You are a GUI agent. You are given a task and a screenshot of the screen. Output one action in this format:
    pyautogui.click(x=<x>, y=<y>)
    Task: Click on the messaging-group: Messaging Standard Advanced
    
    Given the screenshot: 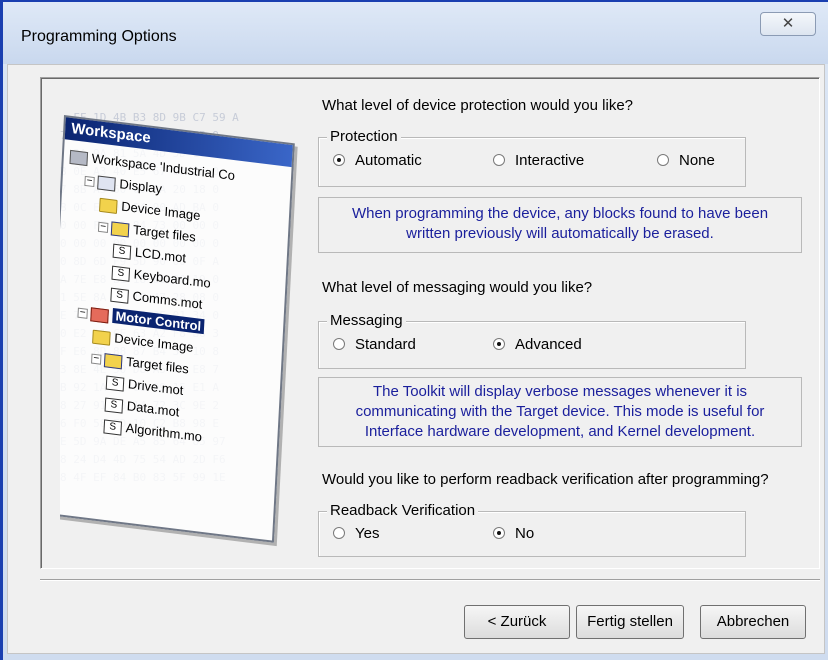 What is the action you would take?
    pyautogui.click(x=532, y=340)
    